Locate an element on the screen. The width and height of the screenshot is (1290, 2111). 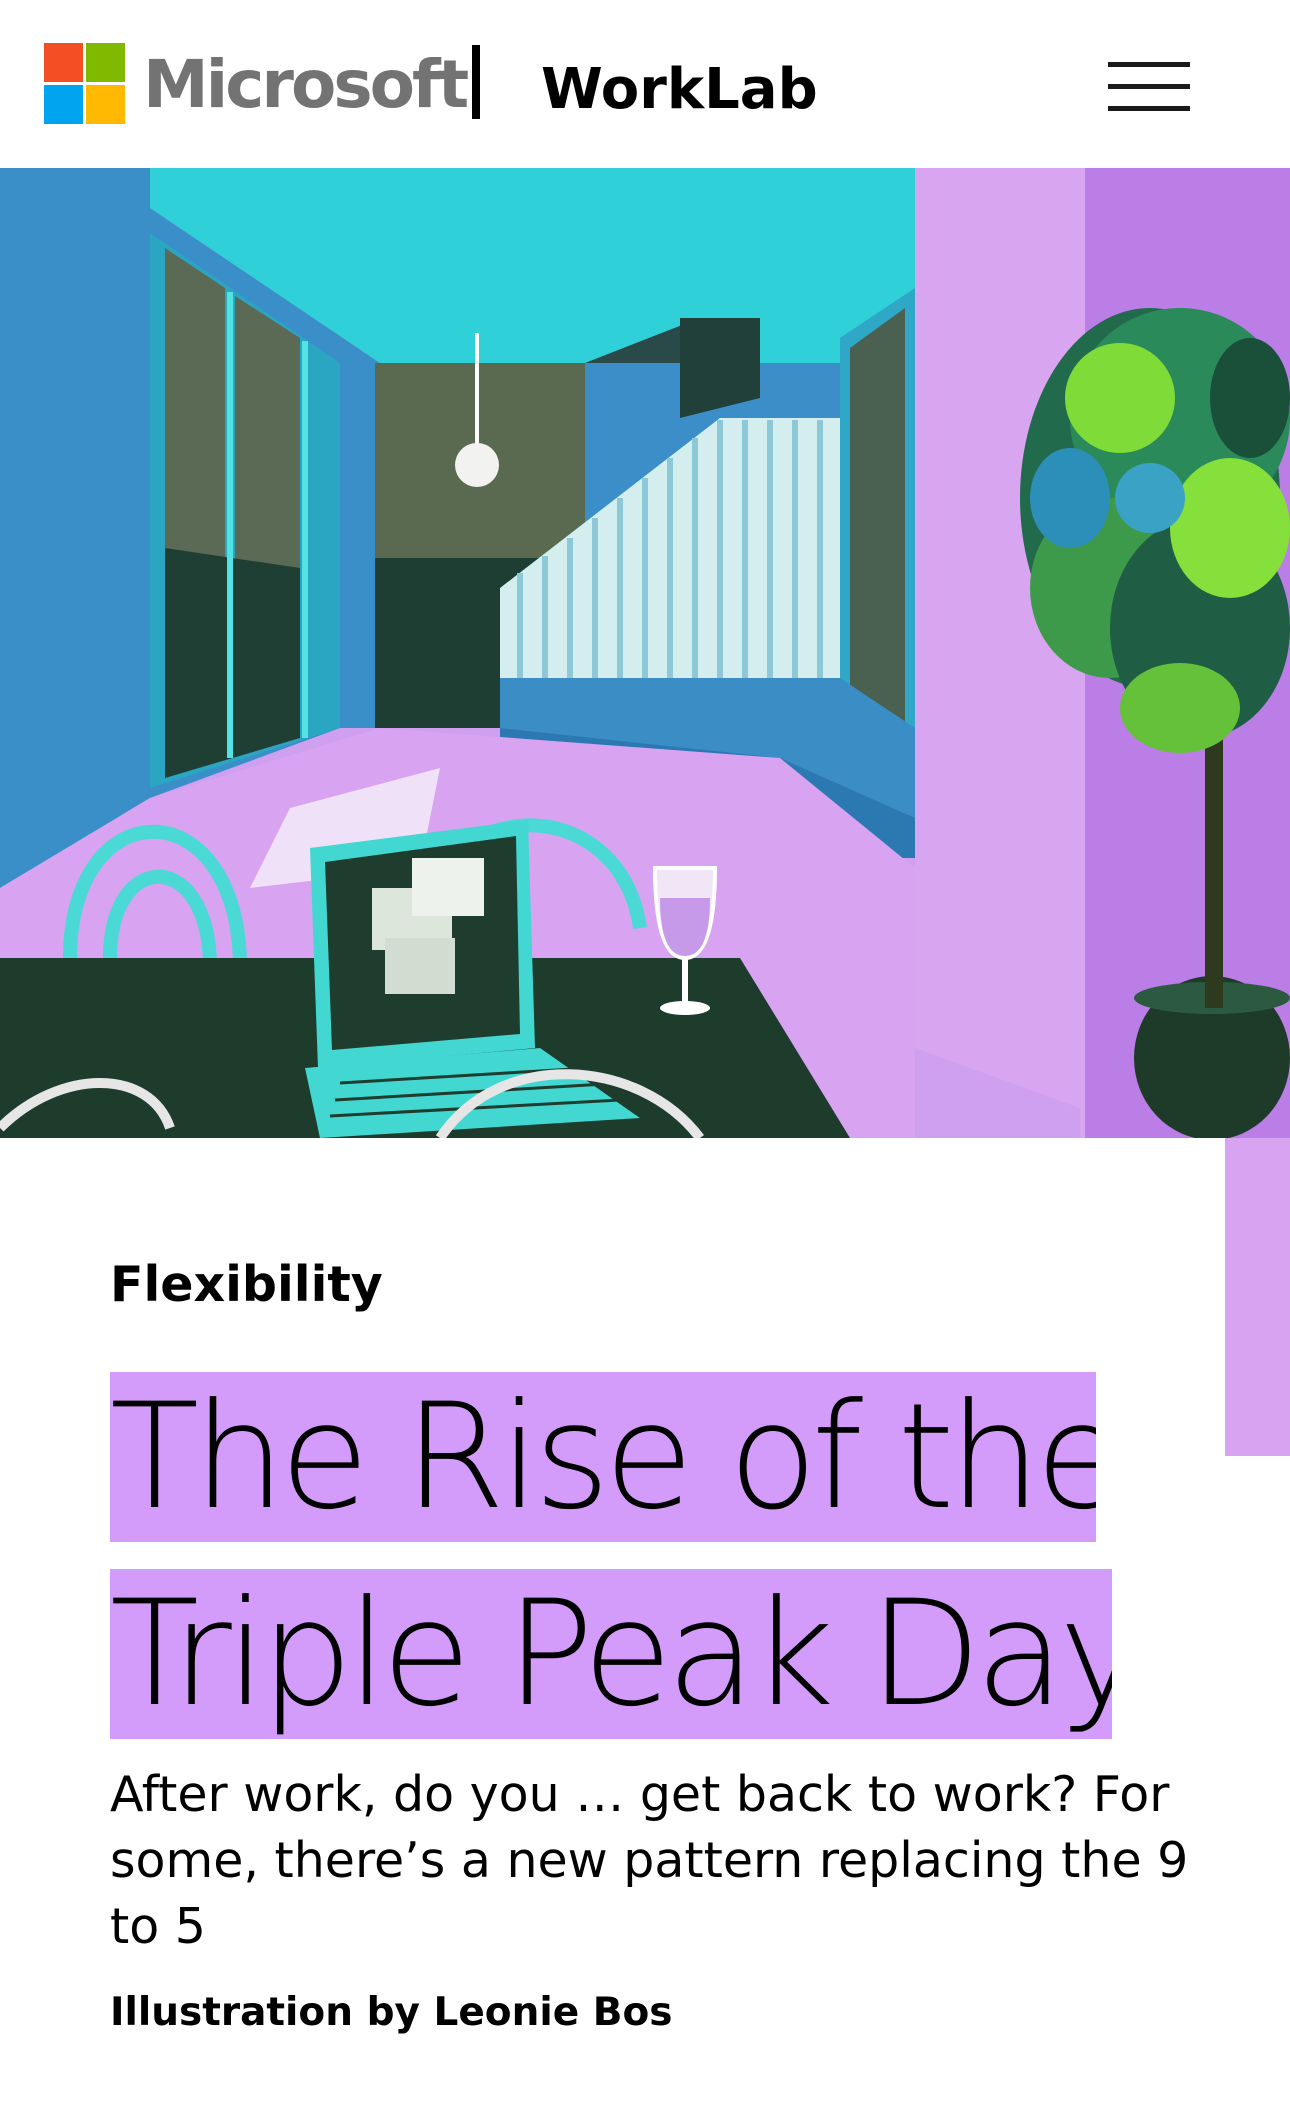
site-header: Microsoft WorkLab is located at coordinates (645, 84).